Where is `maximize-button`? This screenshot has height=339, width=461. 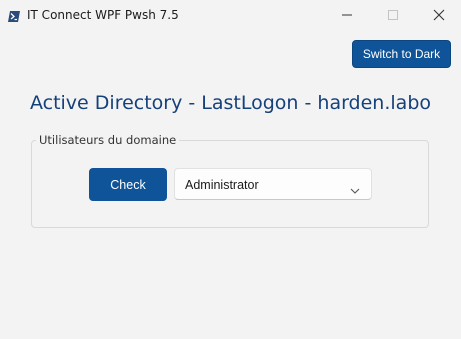 maximize-button is located at coordinates (393, 15).